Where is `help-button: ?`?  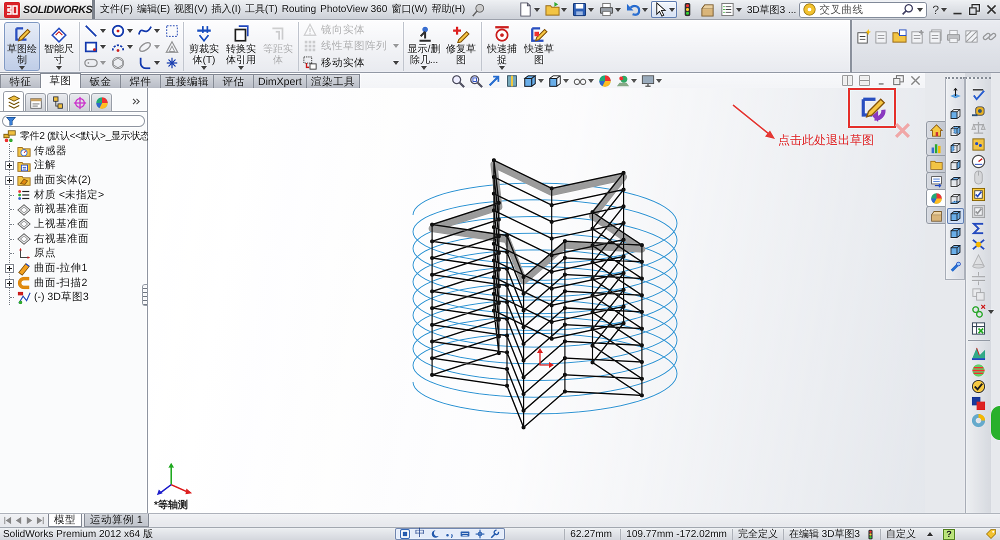 help-button: ? is located at coordinates (949, 534).